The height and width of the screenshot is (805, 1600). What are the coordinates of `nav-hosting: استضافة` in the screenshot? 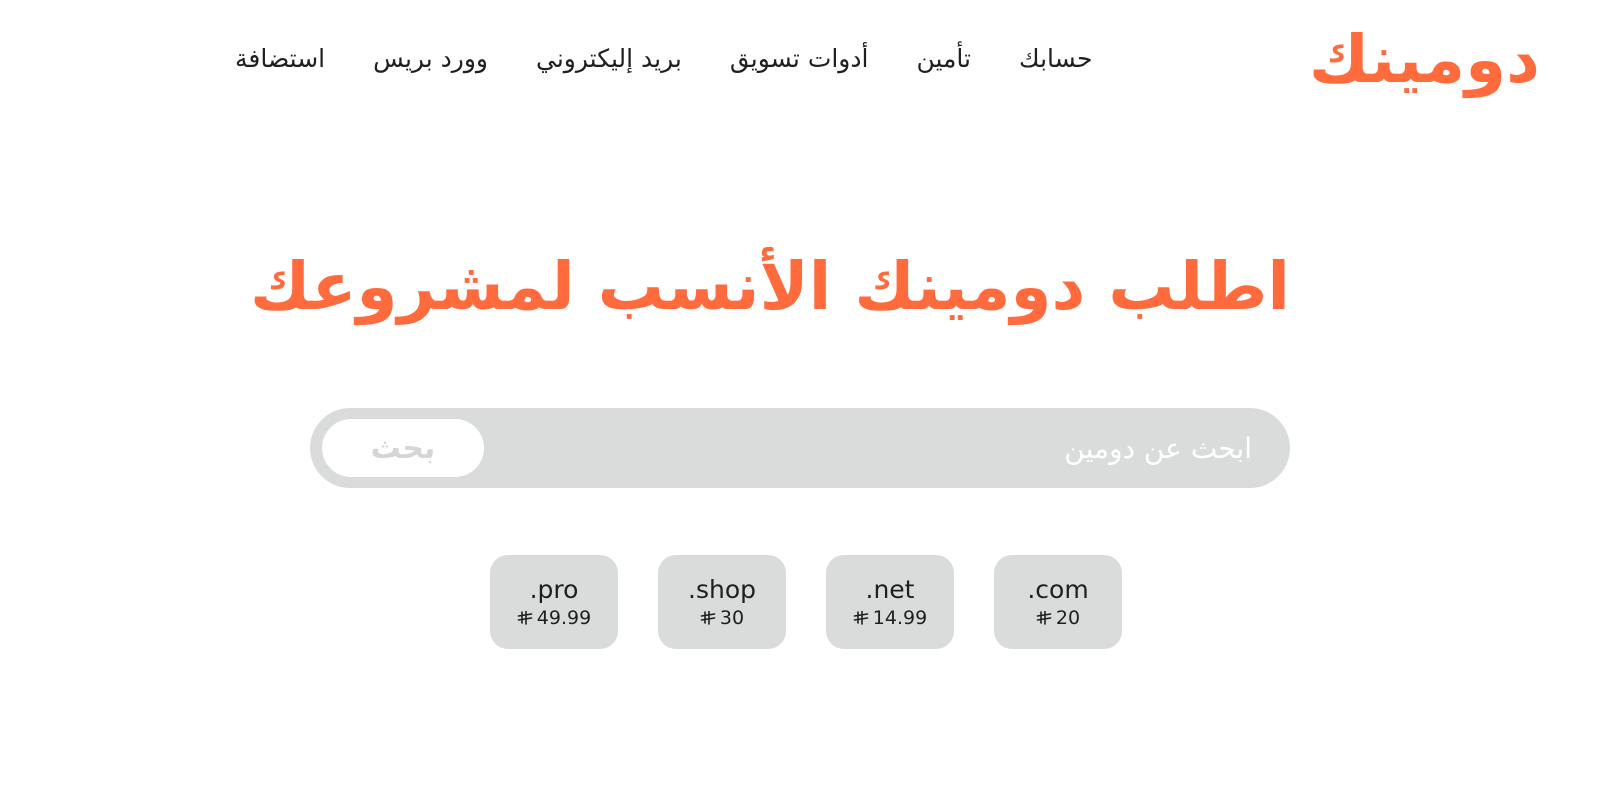 It's located at (280, 58).